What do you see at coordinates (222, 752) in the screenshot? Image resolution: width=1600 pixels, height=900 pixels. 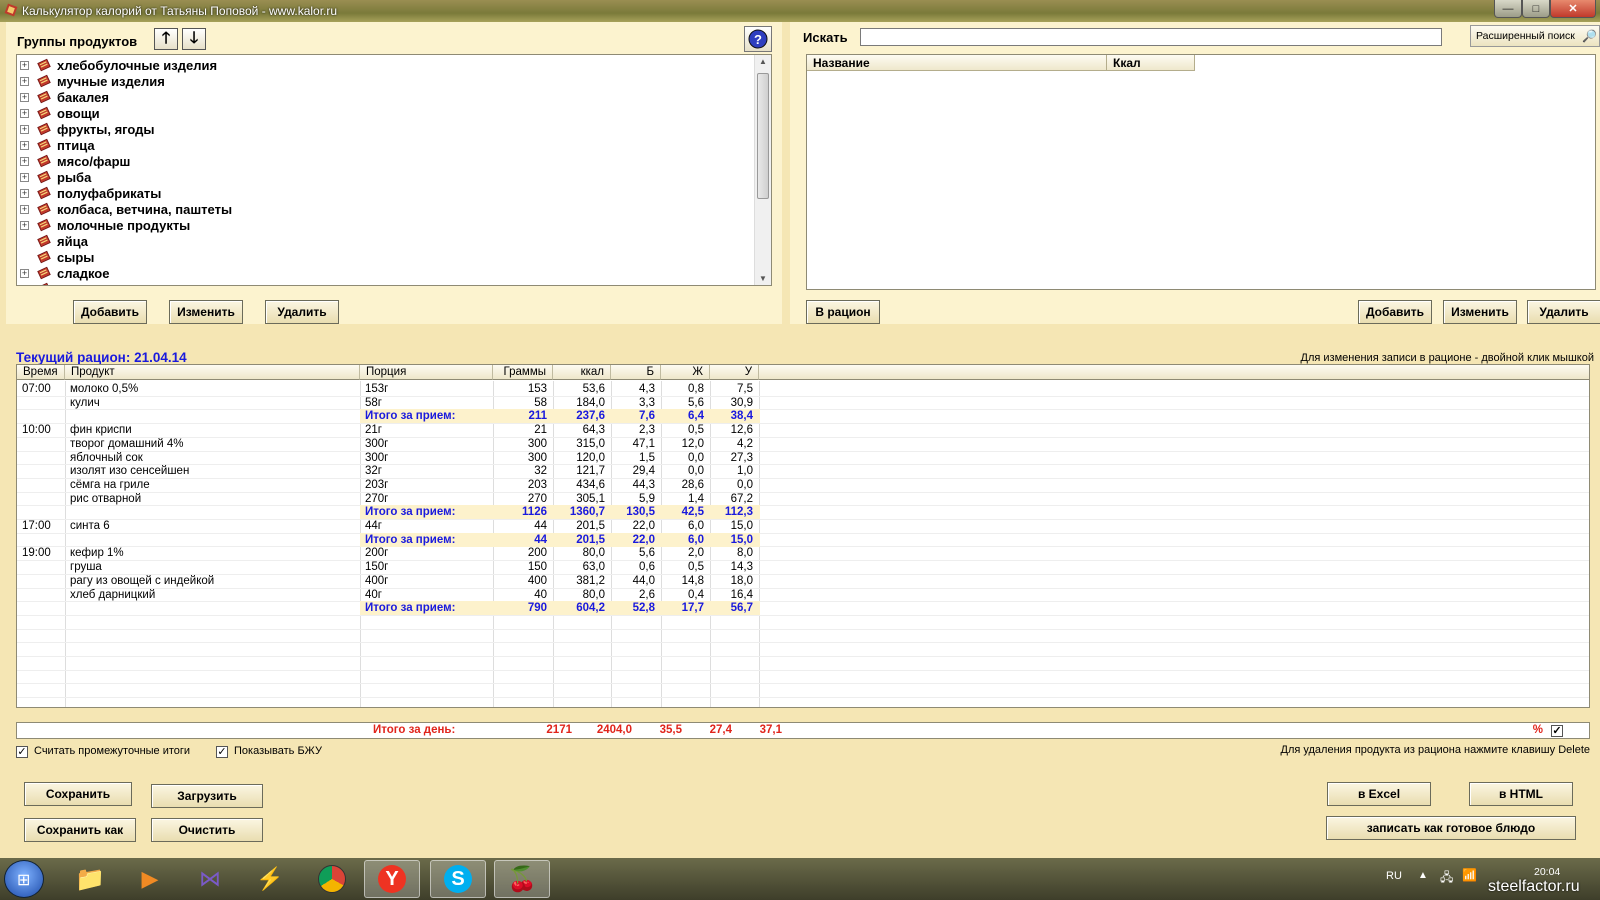 I see `show-bju-checkbox: ✓` at bounding box center [222, 752].